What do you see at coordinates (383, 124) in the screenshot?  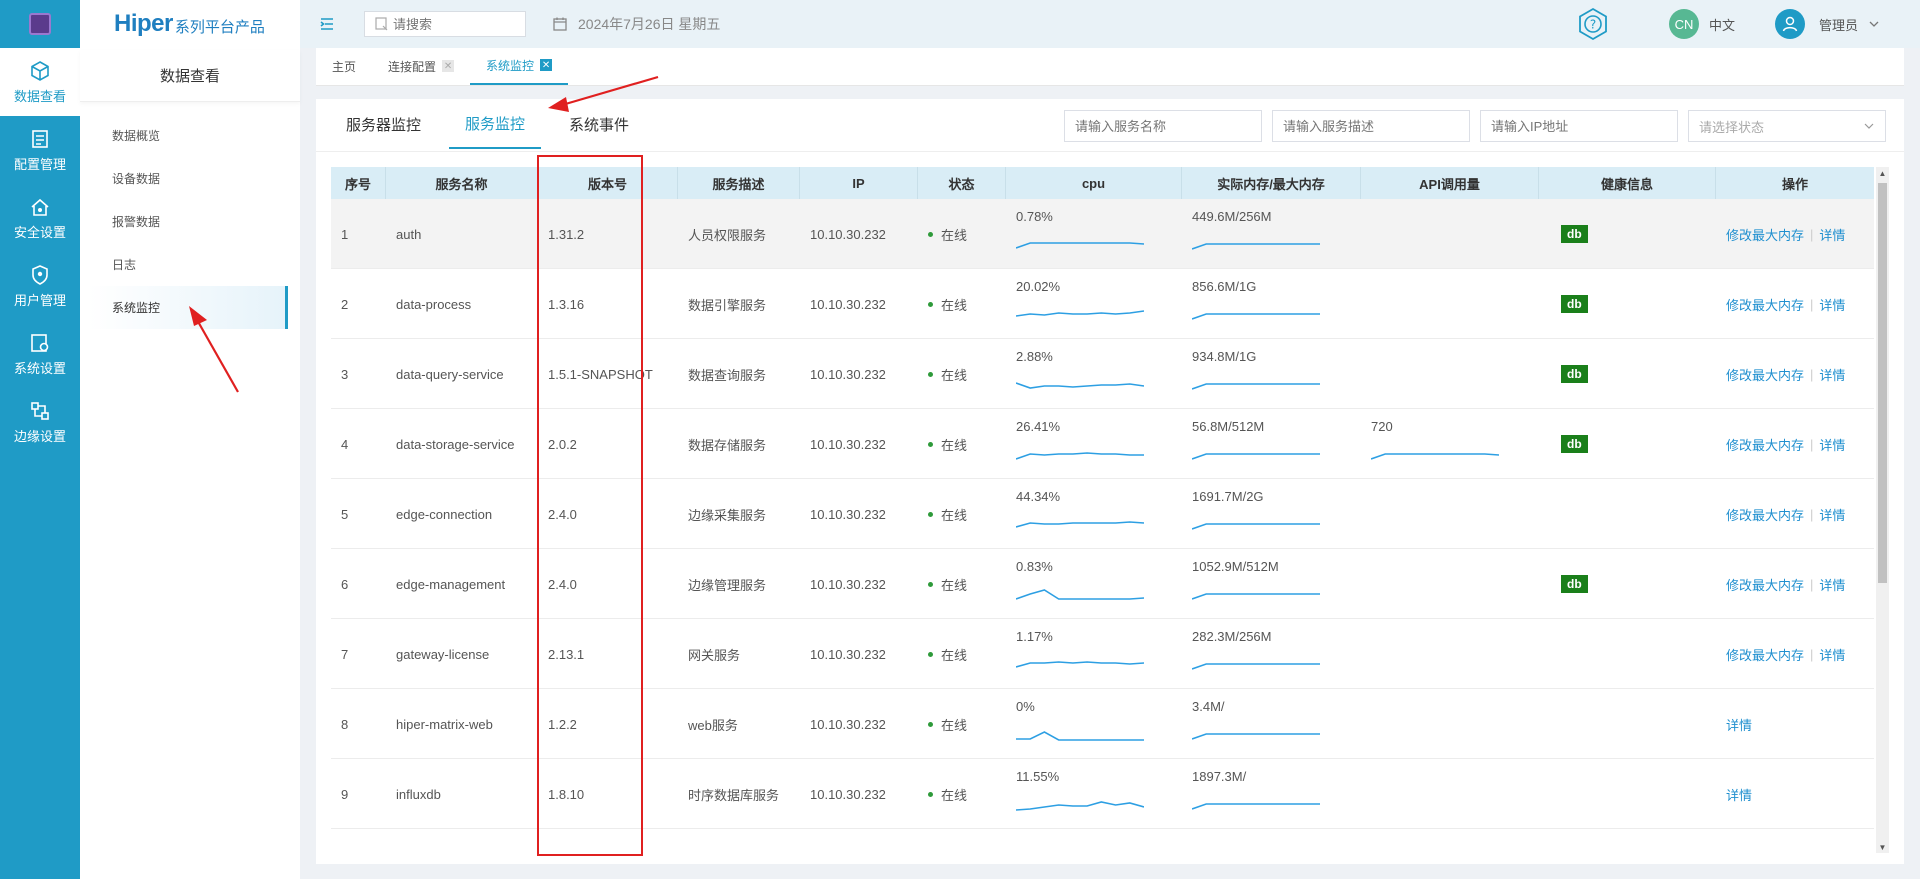 I see `tab-server-monitor: 服务器监控` at bounding box center [383, 124].